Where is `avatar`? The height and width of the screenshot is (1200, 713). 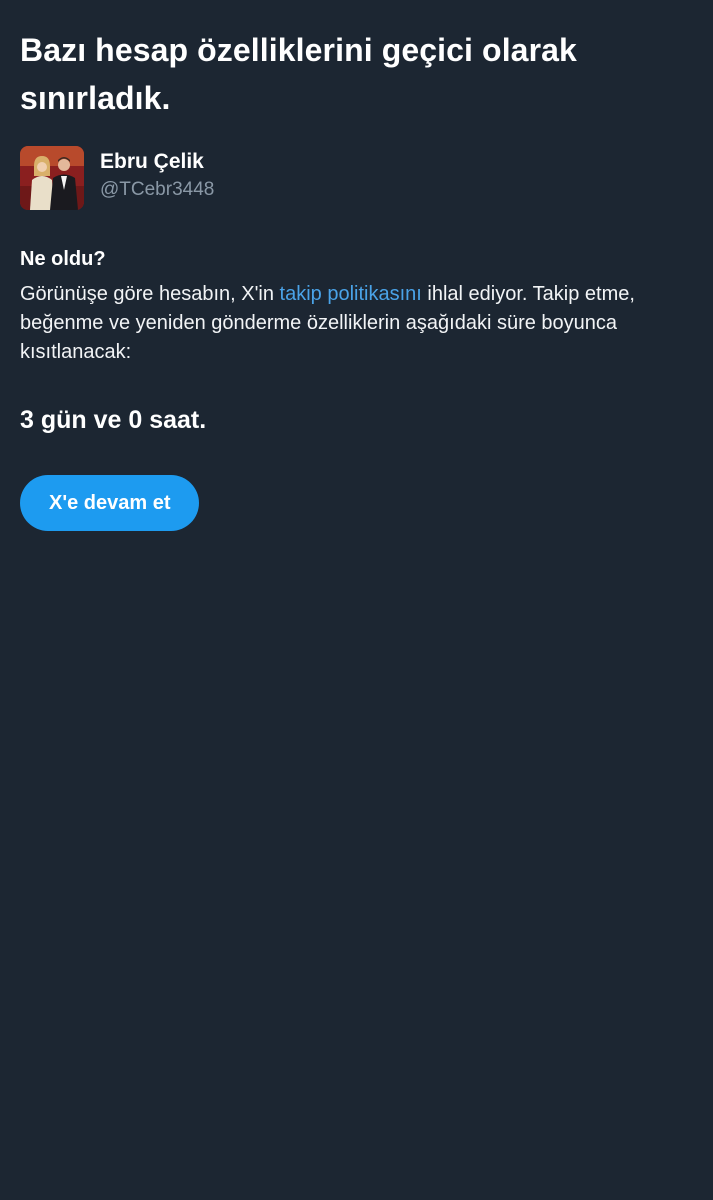
avatar is located at coordinates (52, 178).